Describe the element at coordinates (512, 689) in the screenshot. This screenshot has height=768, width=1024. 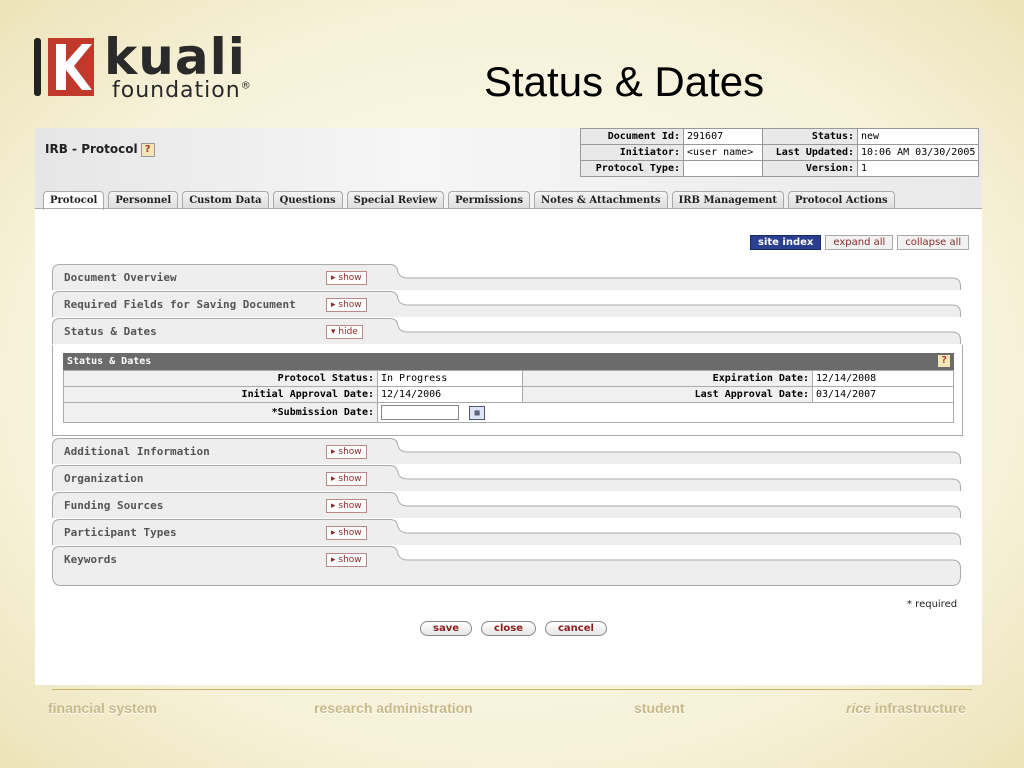
I see `footer-divider` at that location.